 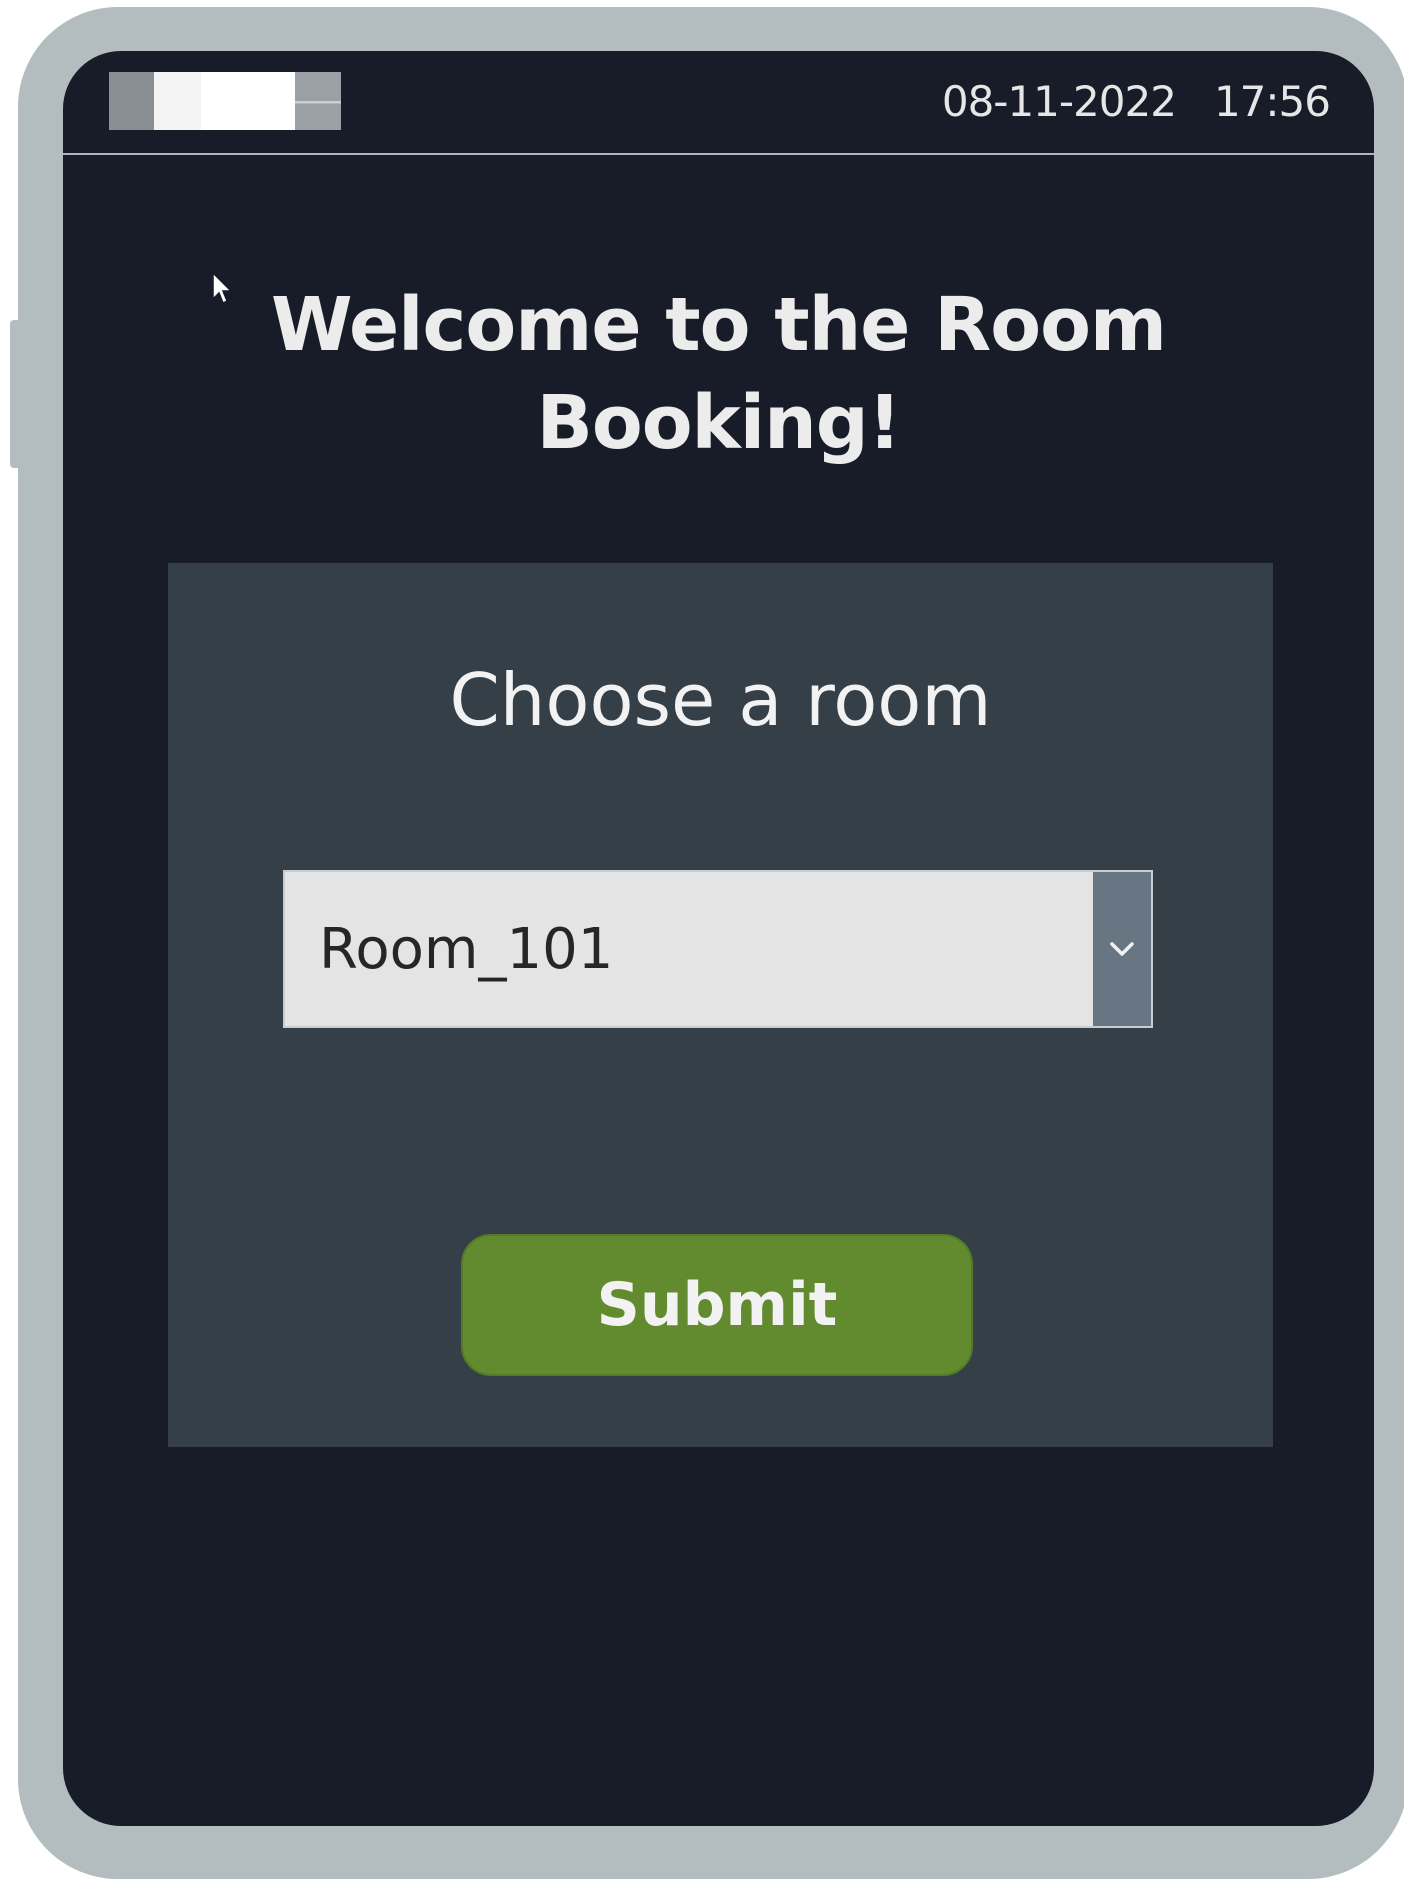 What do you see at coordinates (225, 101) in the screenshot?
I see `logo` at bounding box center [225, 101].